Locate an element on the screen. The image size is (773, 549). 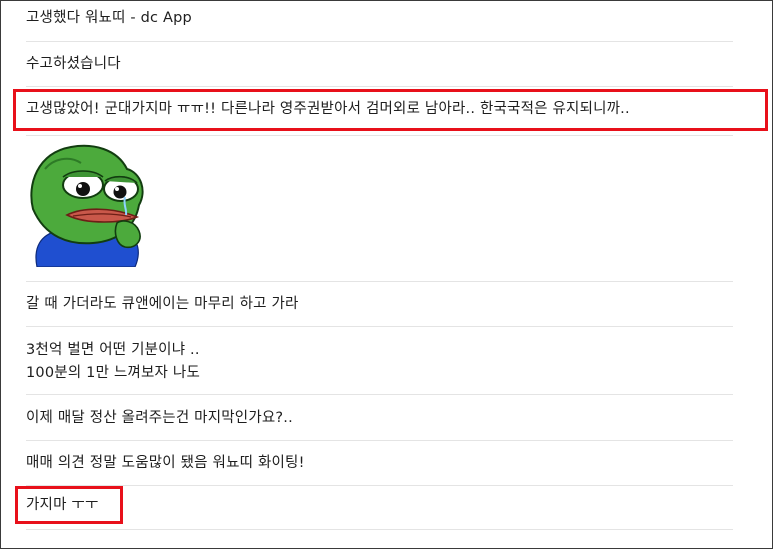
comment-2: 수고하셨습니다 is located at coordinates (73, 64).